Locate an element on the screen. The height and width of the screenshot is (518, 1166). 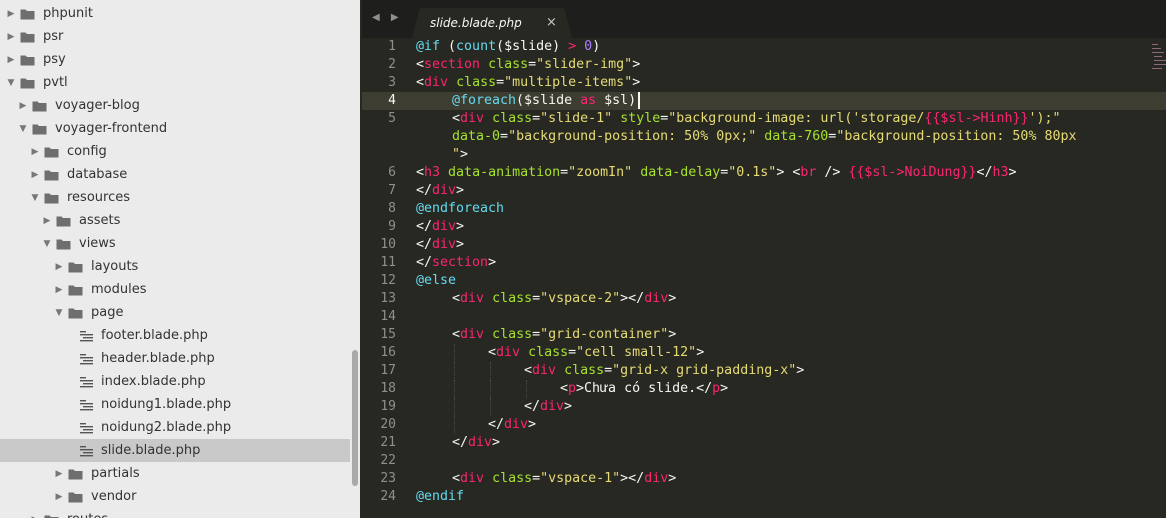
code-token: </ is located at coordinates (460, 442).